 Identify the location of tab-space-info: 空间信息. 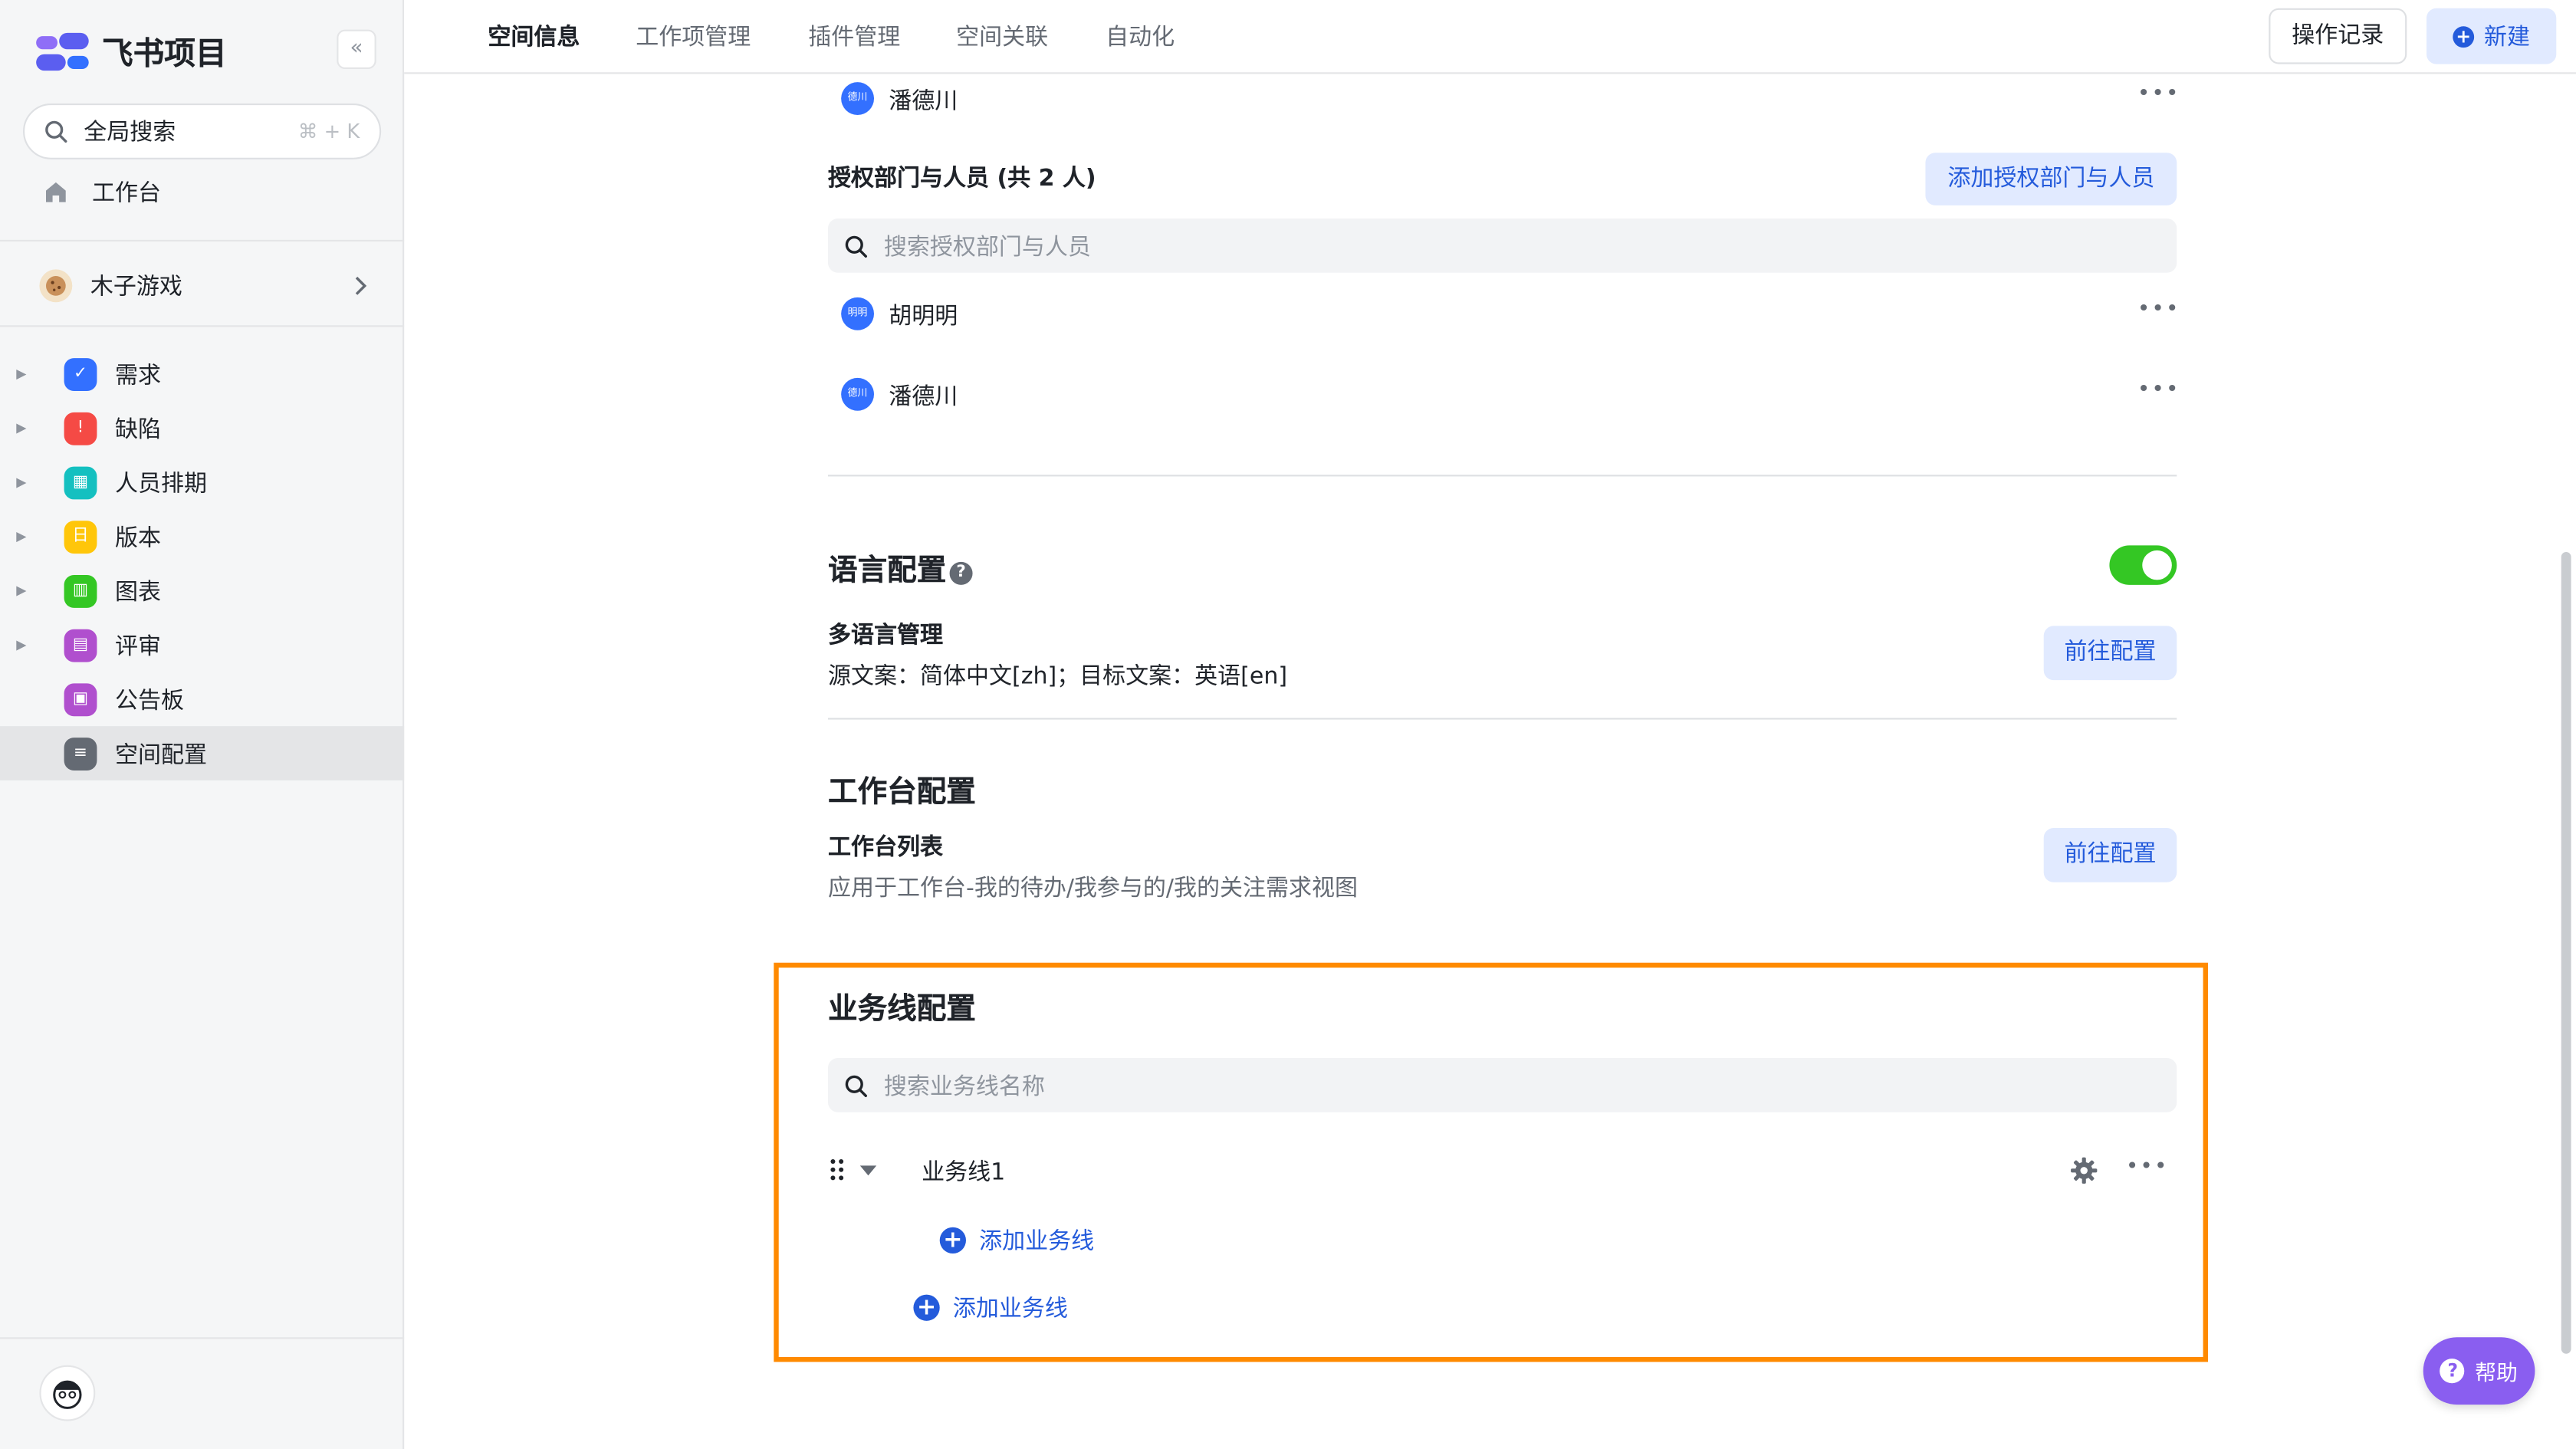
(534, 36).